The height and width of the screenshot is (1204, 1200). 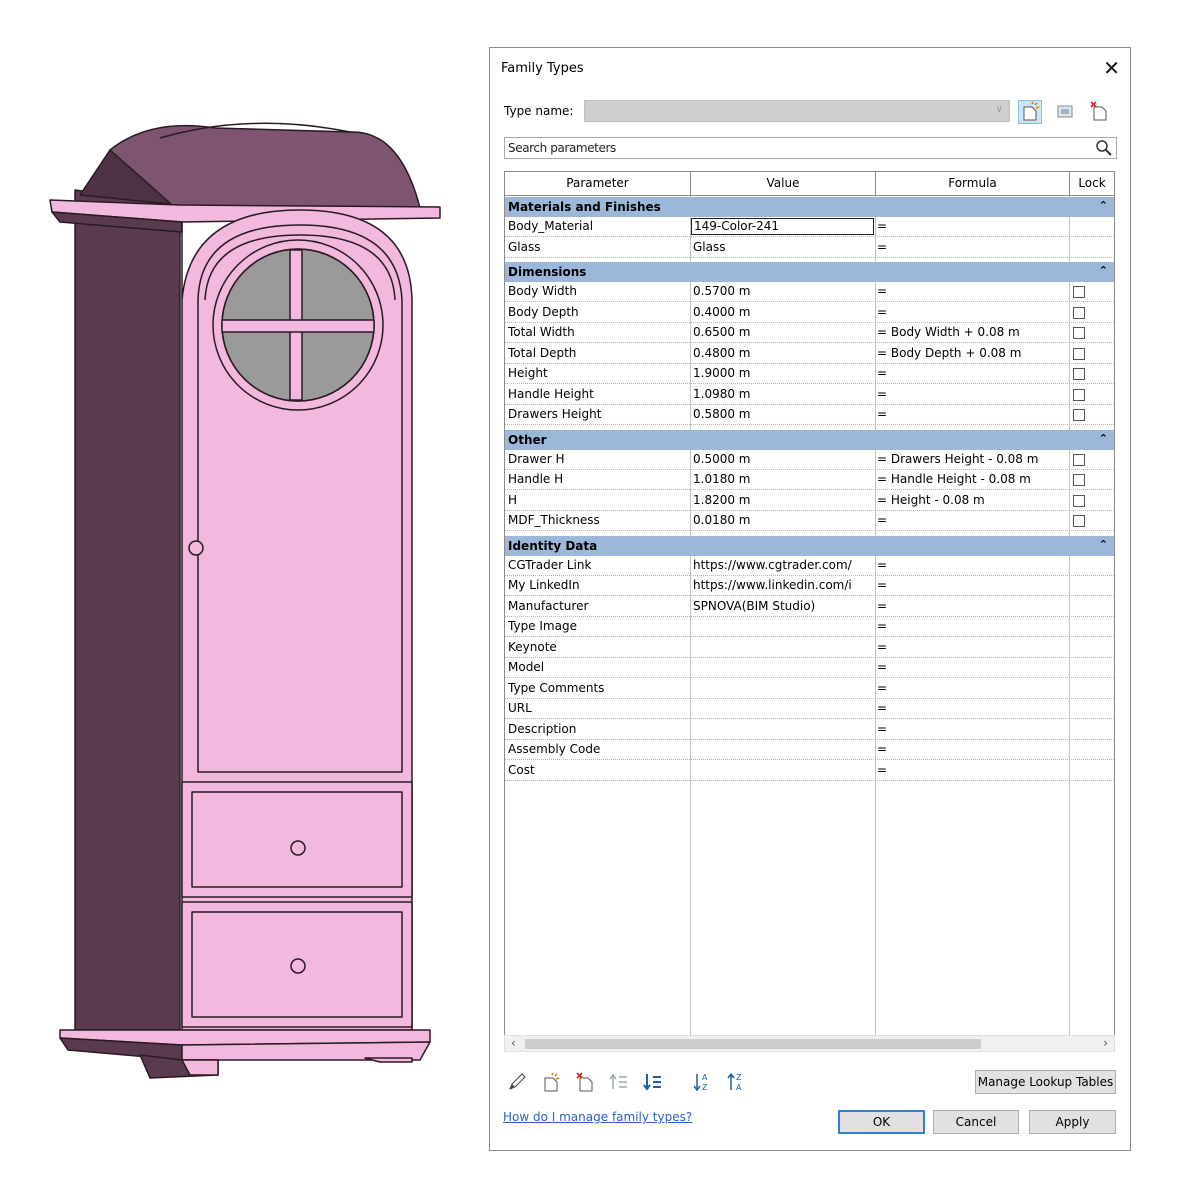 What do you see at coordinates (783, 500) in the screenshot?
I see `value-field: 1.8200 m` at bounding box center [783, 500].